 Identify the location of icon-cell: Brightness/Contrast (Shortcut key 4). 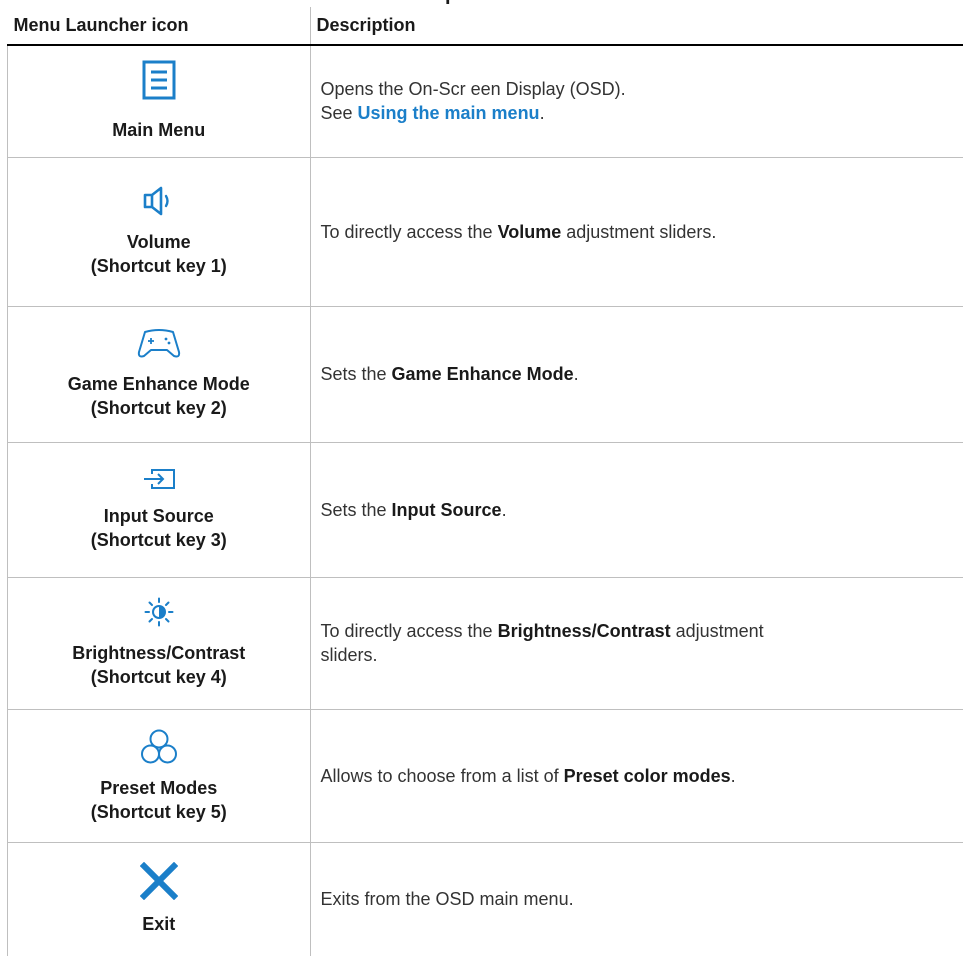
(159, 643).